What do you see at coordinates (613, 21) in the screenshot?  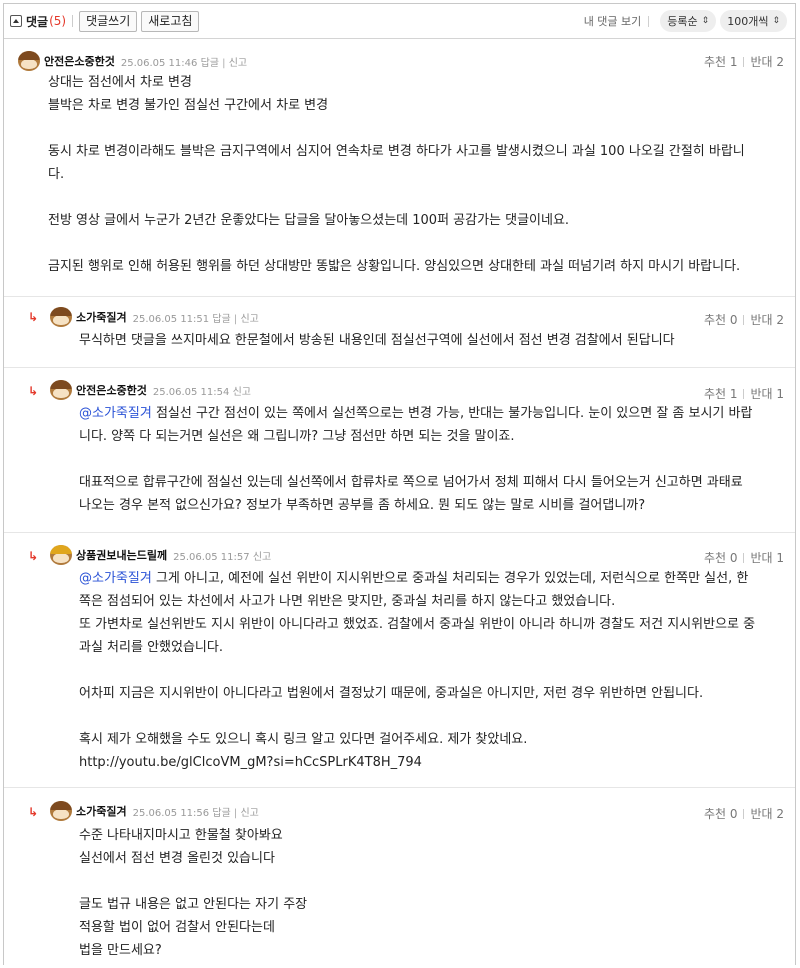 I see `my-comments-link: 내 댓글 보기` at bounding box center [613, 21].